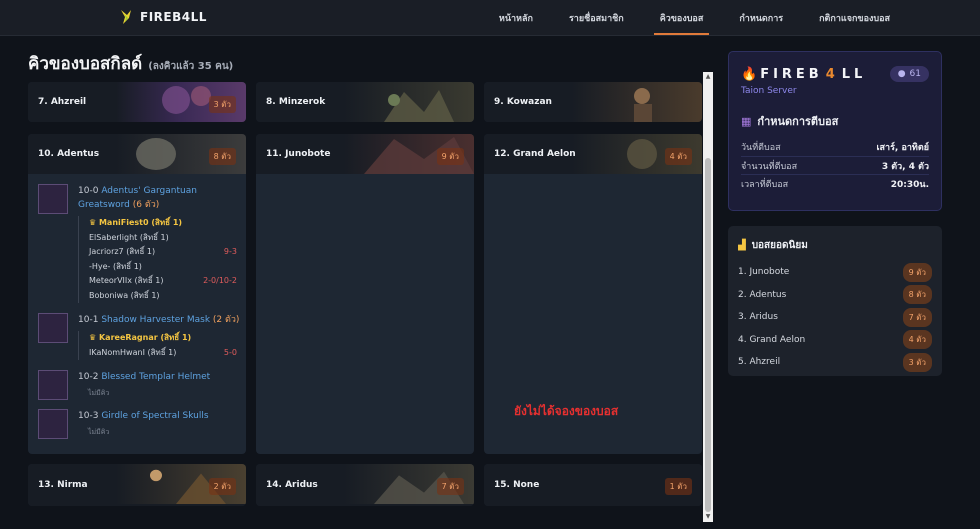 The height and width of the screenshot is (529, 980). What do you see at coordinates (450, 156) in the screenshot?
I see `boss-count-badge: 9 ตัว` at bounding box center [450, 156].